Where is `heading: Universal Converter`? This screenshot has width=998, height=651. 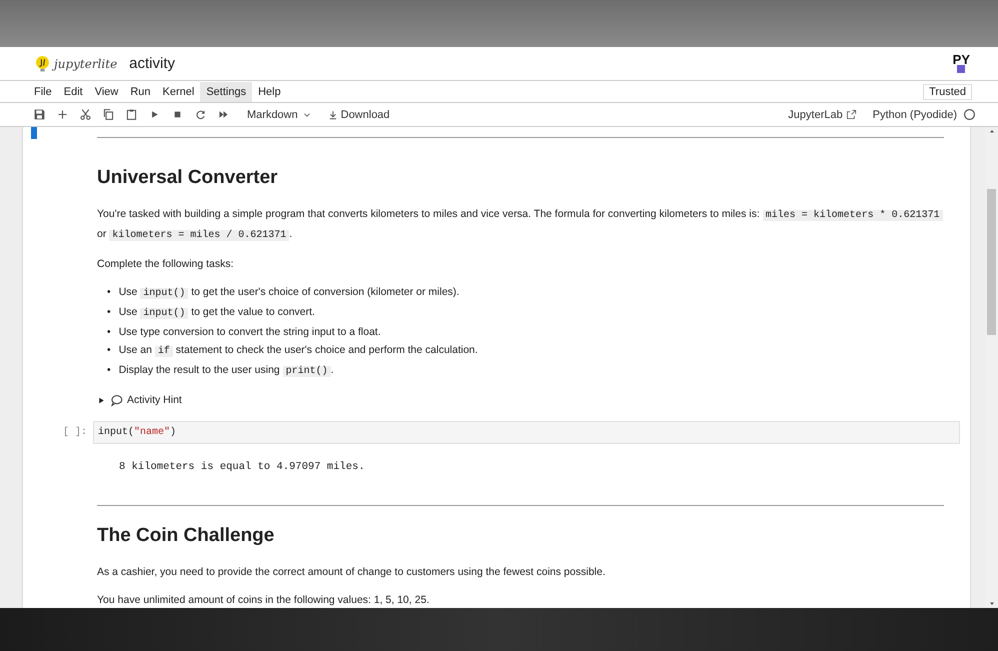
heading: Universal Converter is located at coordinates (188, 178).